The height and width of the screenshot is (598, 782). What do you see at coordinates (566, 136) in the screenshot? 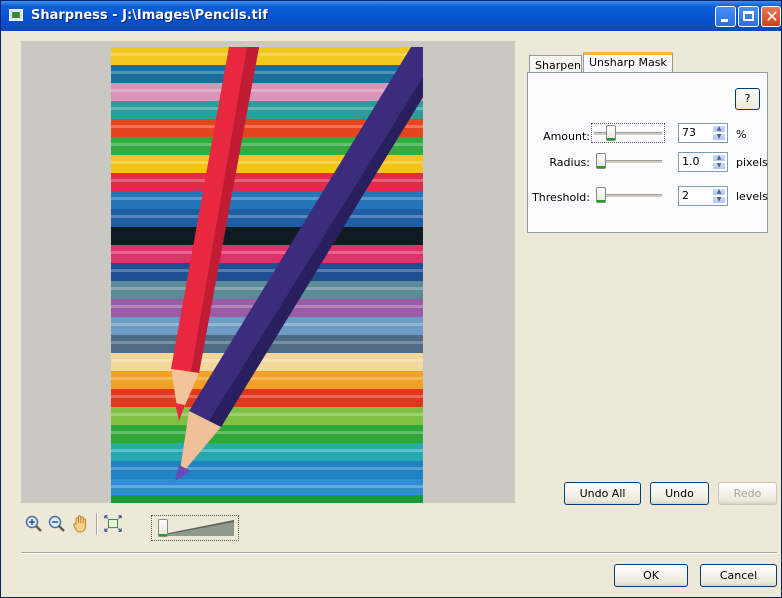
I see `amount-label: Amount:` at bounding box center [566, 136].